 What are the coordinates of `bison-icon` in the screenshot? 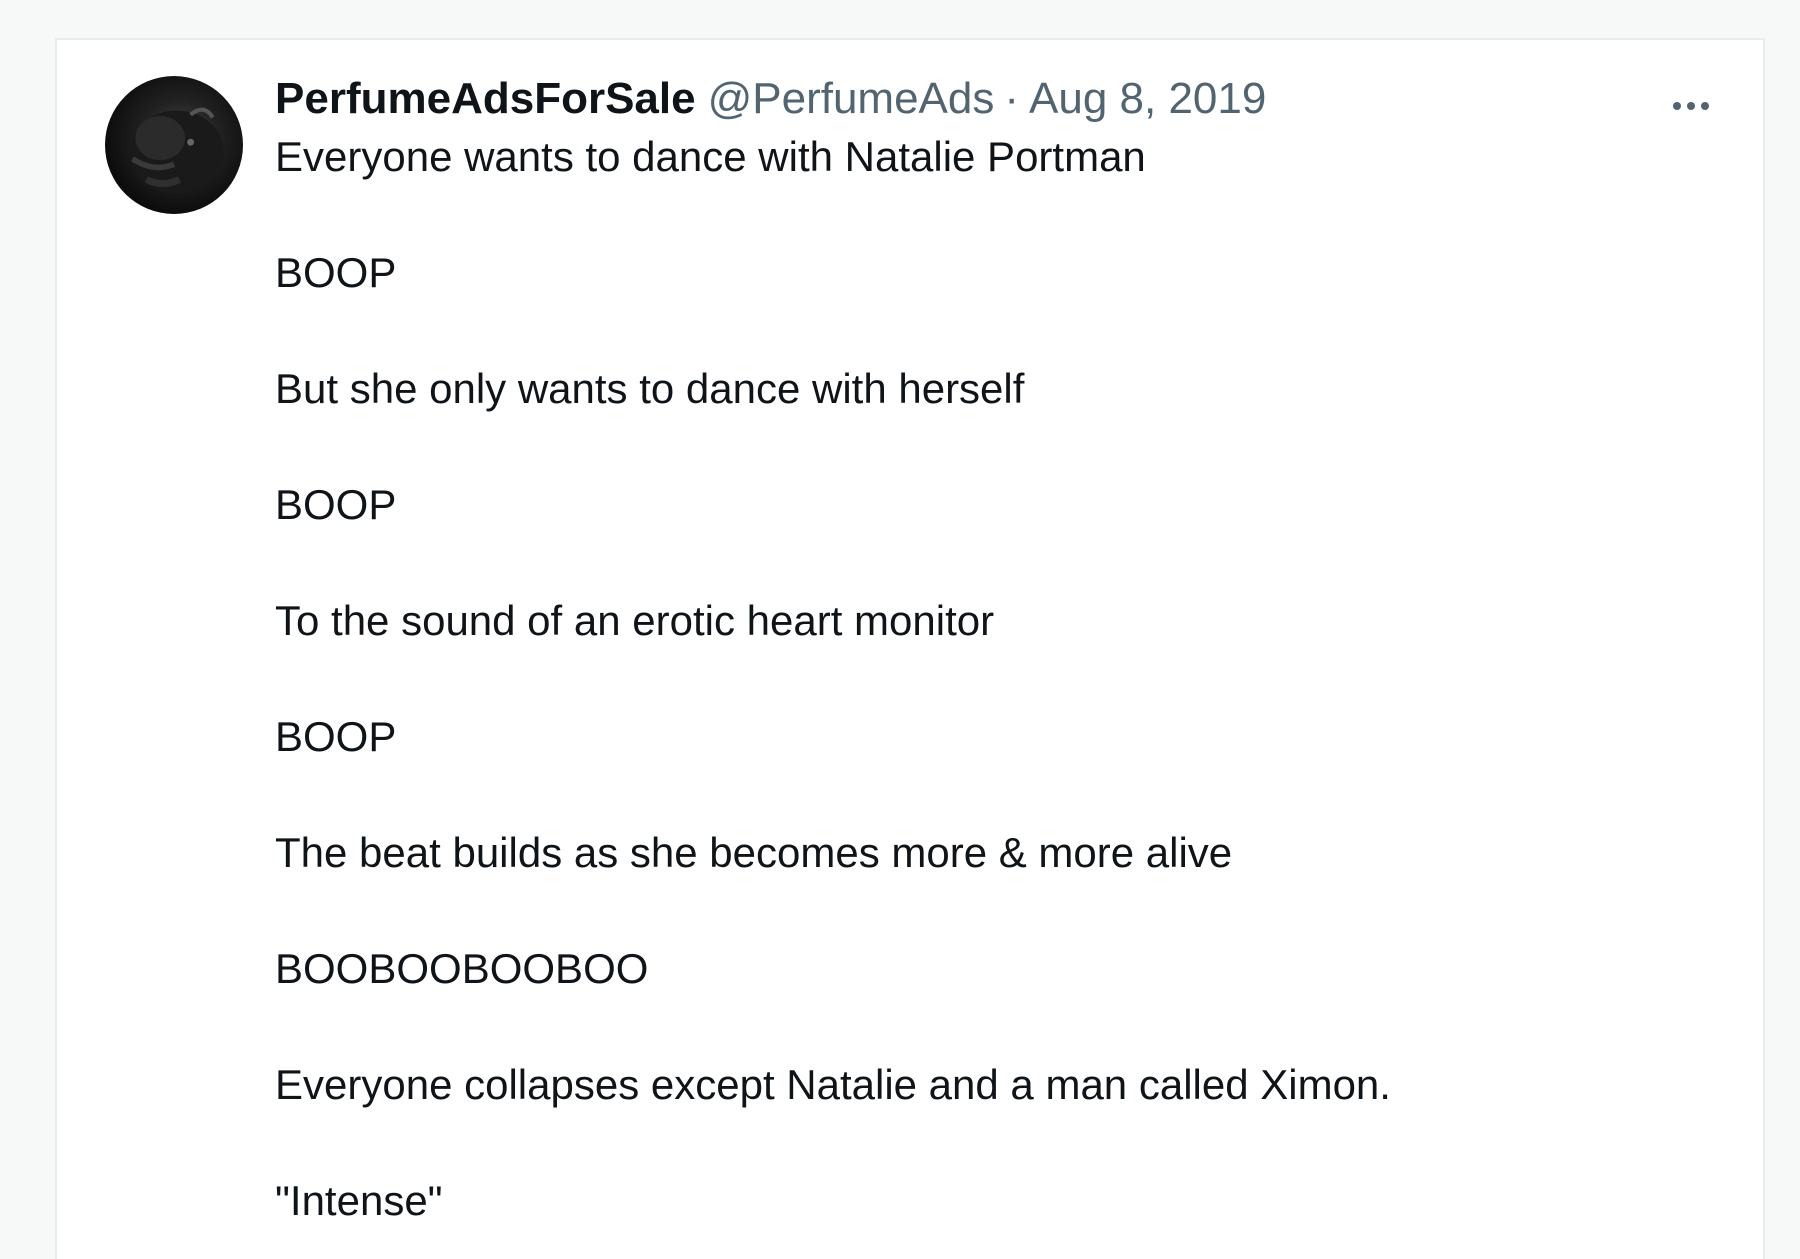 It's located at (176, 150).